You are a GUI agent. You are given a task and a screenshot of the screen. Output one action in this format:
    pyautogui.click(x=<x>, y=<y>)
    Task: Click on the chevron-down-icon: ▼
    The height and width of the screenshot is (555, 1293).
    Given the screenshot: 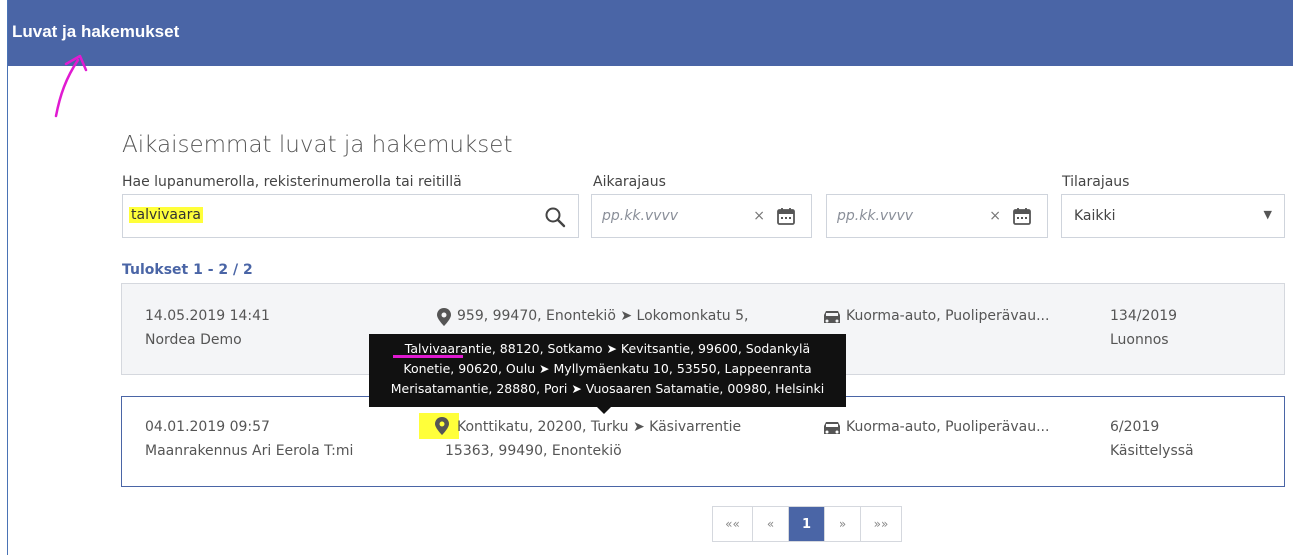 What is the action you would take?
    pyautogui.click(x=1267, y=214)
    